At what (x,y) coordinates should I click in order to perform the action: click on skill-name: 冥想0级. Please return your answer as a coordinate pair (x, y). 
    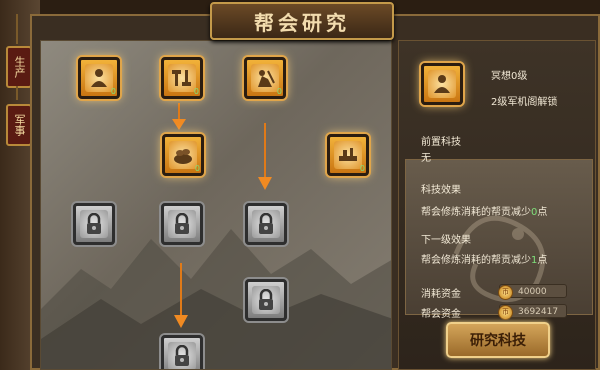
    Looking at the image, I should click on (509, 76).